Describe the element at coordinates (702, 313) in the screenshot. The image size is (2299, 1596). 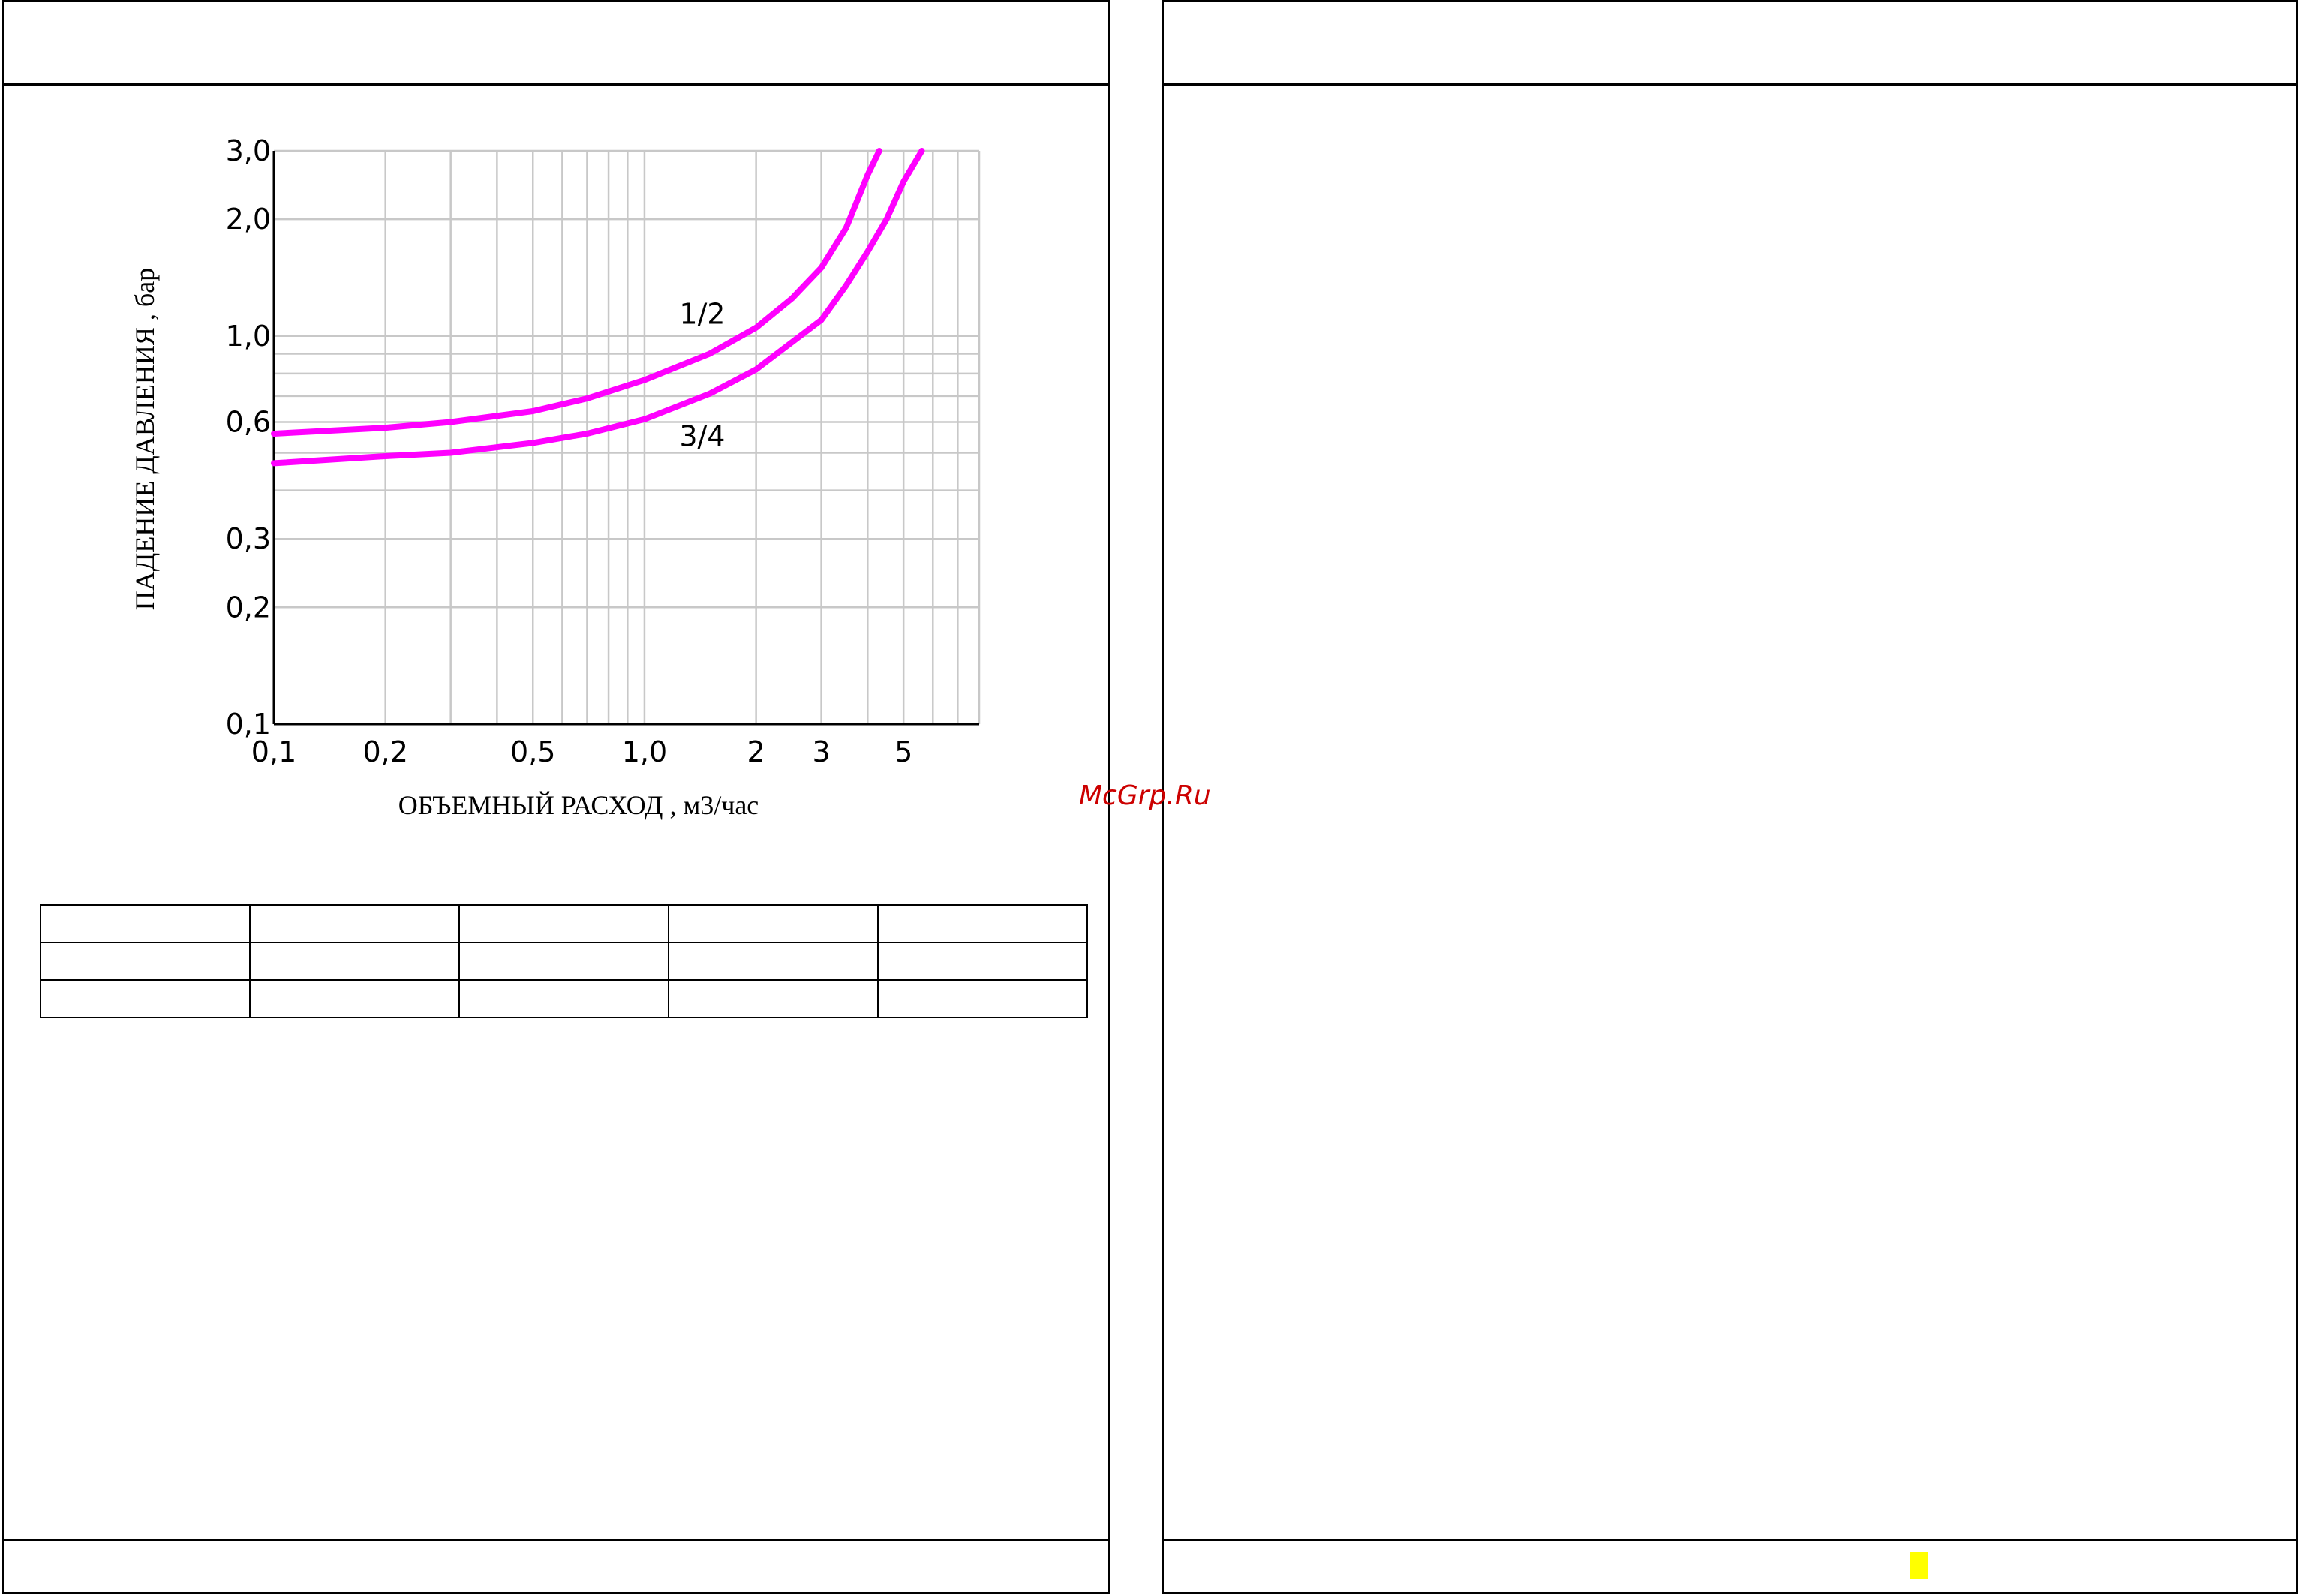
I see `series-label: 1/2` at that location.